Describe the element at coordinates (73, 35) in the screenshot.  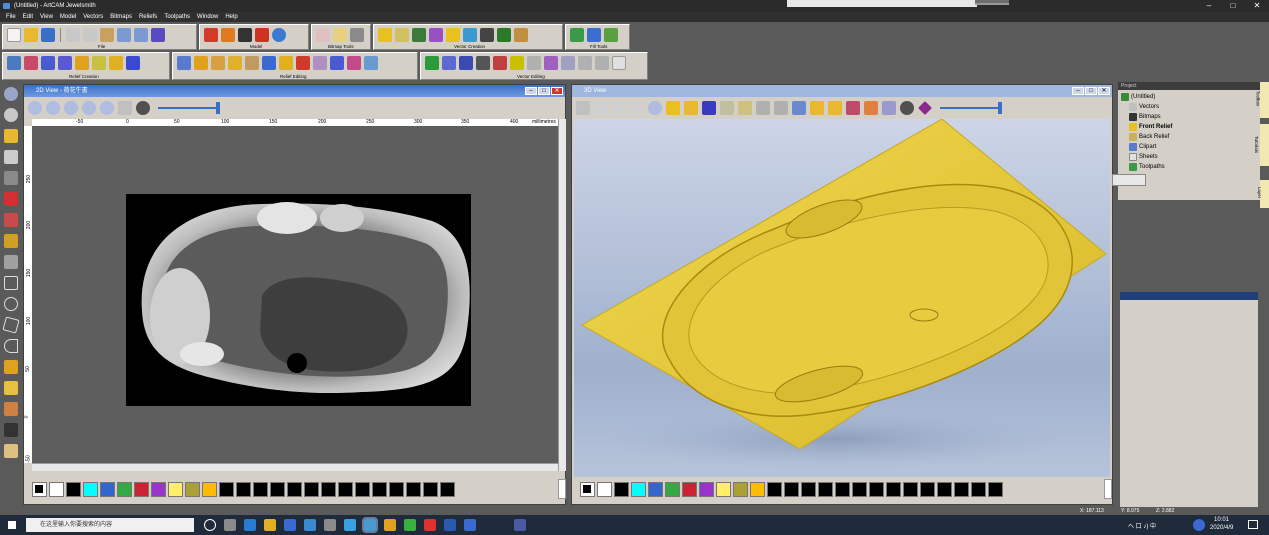
I see `cut-icon` at that location.